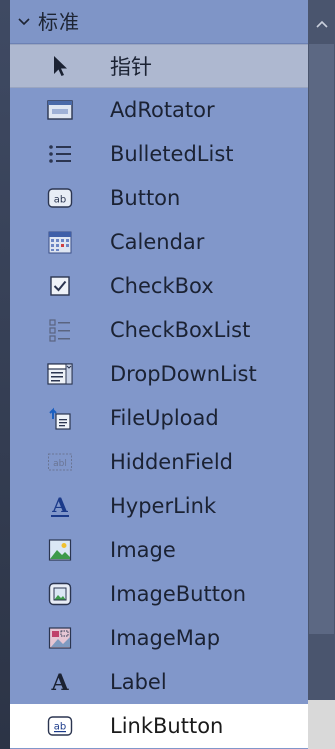 The width and height of the screenshot is (335, 749). I want to click on hidden-field-icon: abl, so click(60, 462).